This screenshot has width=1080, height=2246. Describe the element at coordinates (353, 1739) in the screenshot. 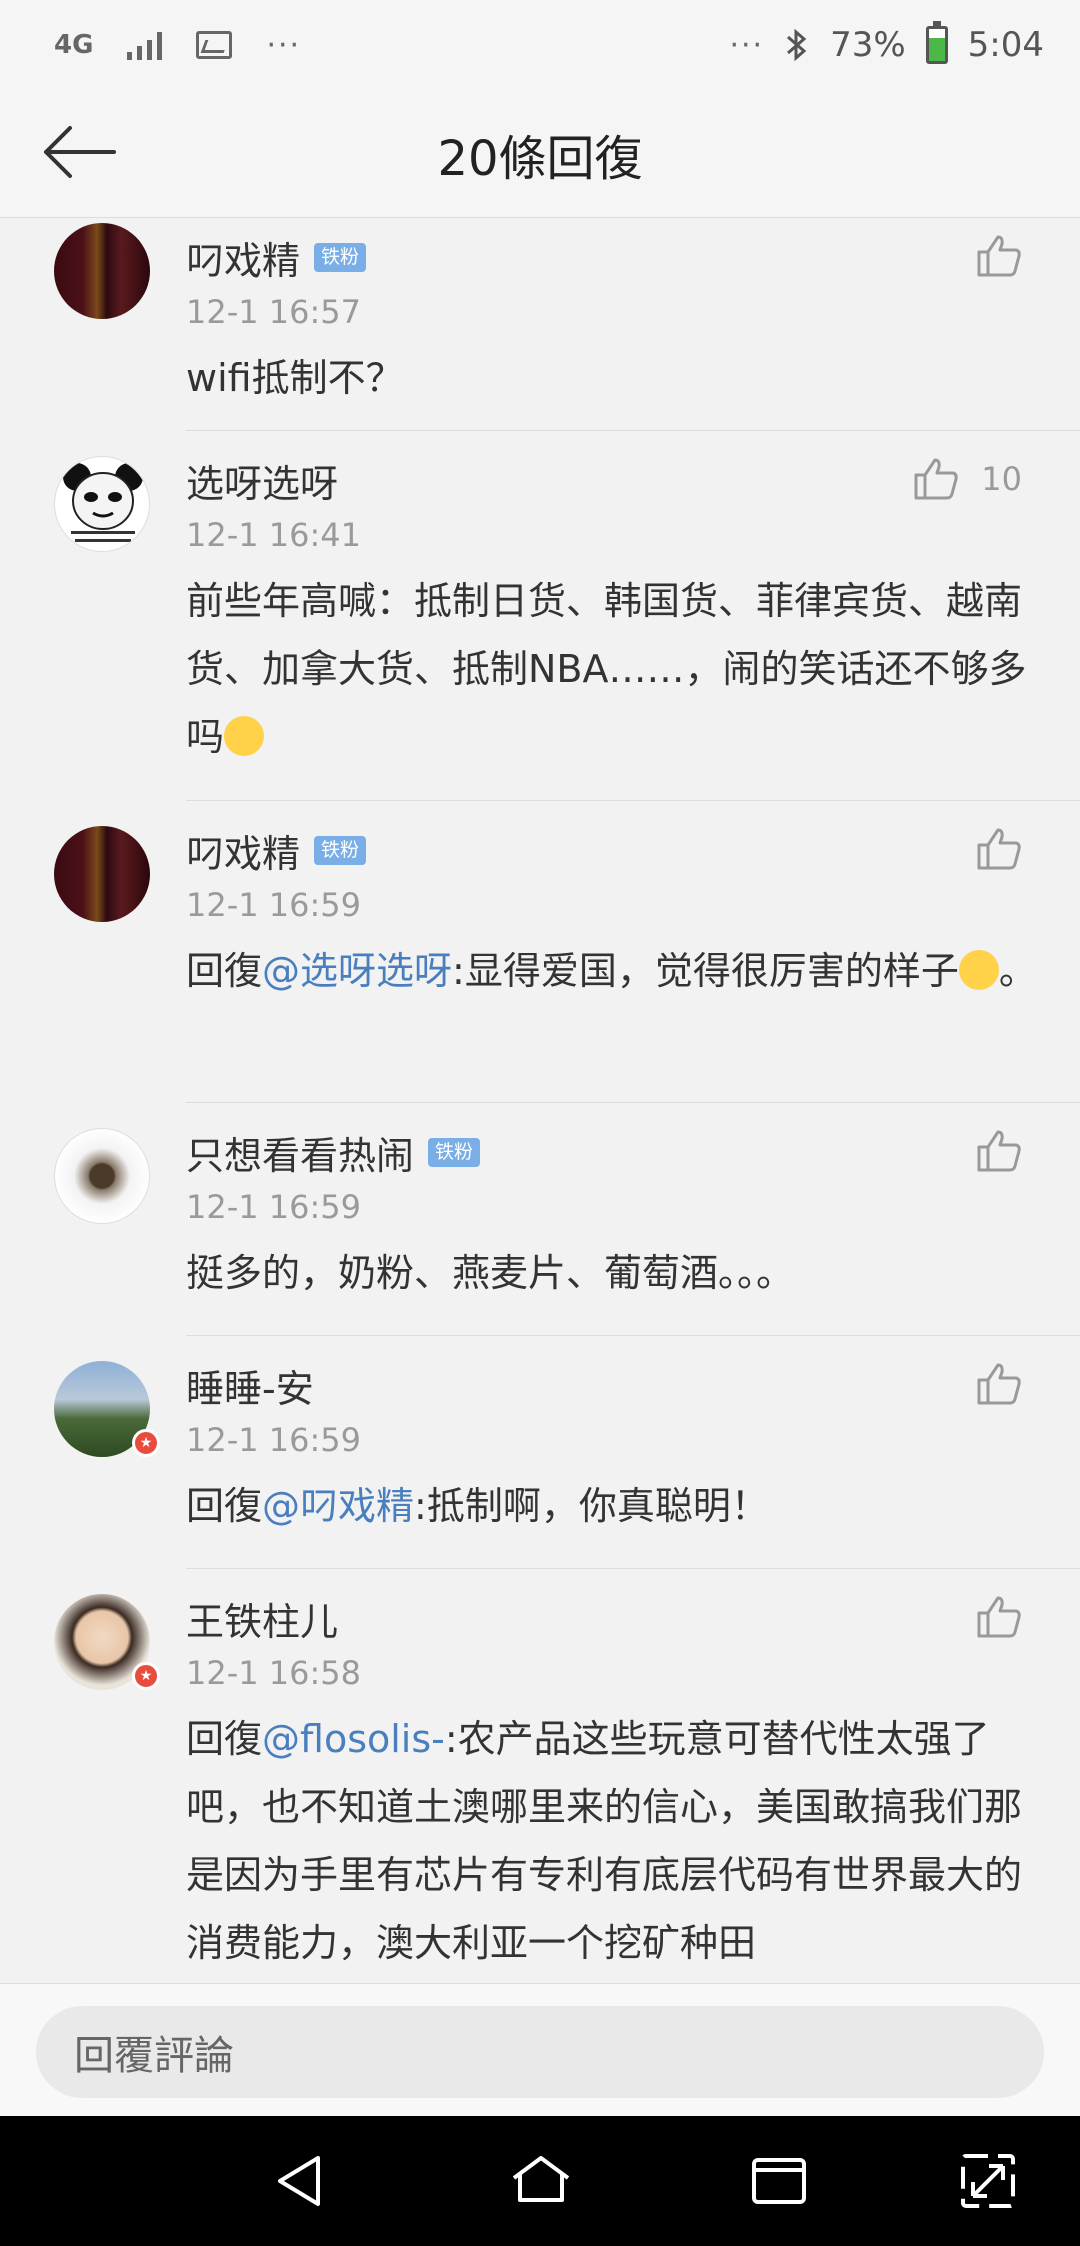

I see `mention-link: @flosolis-` at that location.